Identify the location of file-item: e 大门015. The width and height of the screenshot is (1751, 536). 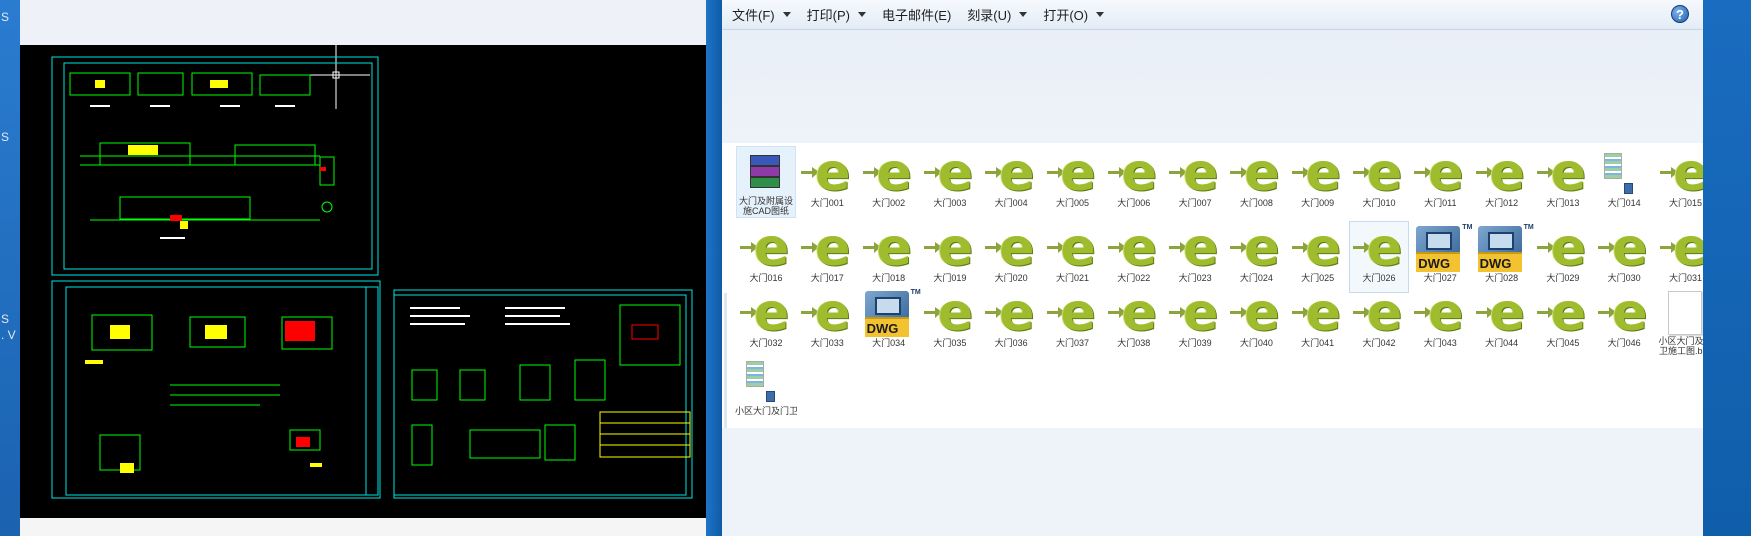
(1679, 181).